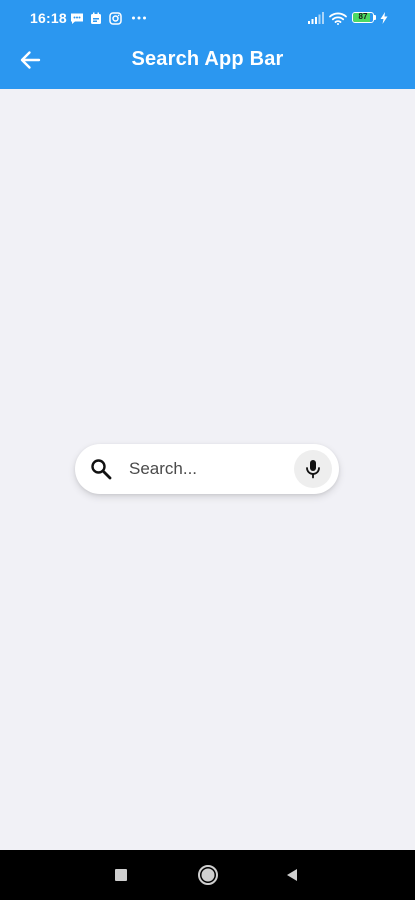  I want to click on page-title: Search App Bar, so click(207, 59).